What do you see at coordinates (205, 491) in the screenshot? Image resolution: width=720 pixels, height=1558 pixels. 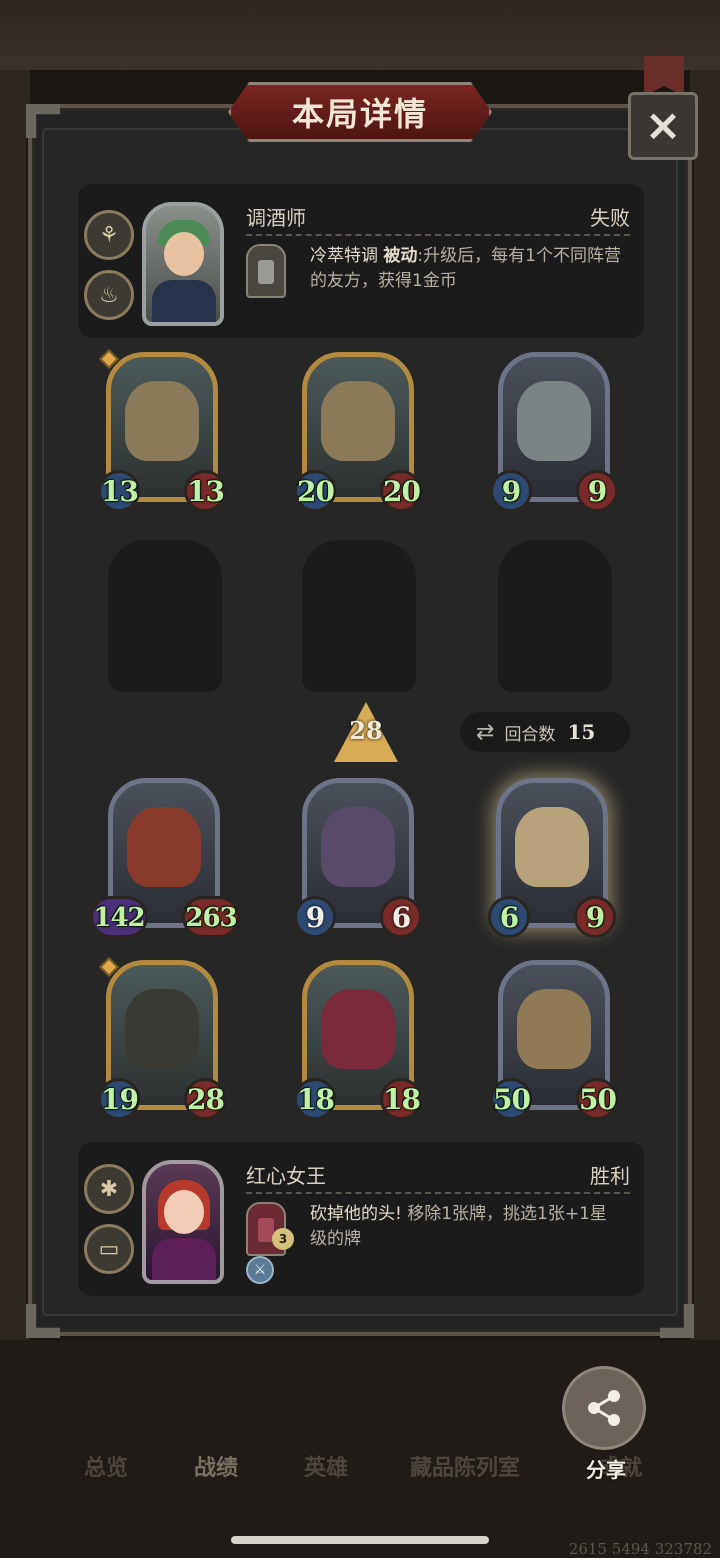 I see `health-stat: 13` at bounding box center [205, 491].